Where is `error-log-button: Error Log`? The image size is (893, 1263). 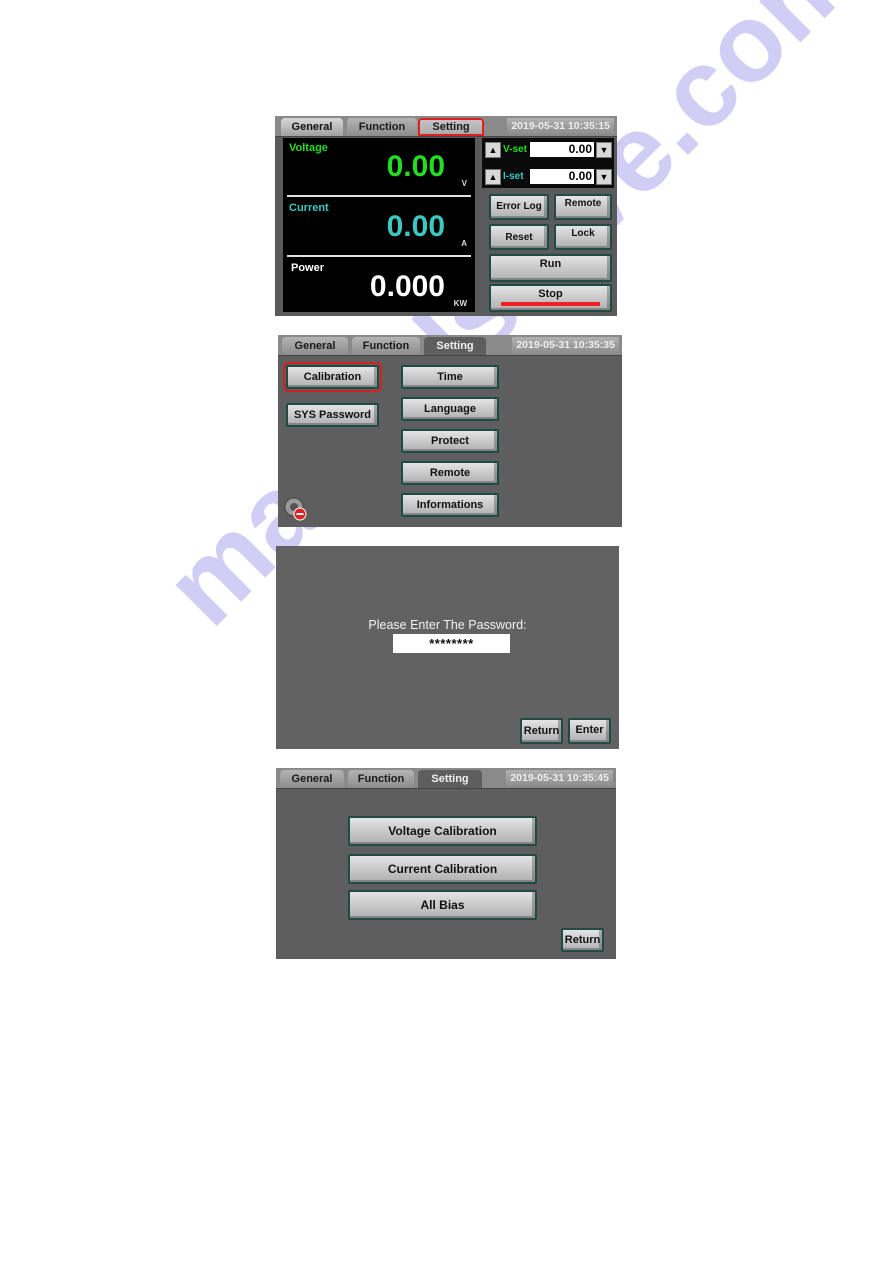 error-log-button: Error Log is located at coordinates (519, 207).